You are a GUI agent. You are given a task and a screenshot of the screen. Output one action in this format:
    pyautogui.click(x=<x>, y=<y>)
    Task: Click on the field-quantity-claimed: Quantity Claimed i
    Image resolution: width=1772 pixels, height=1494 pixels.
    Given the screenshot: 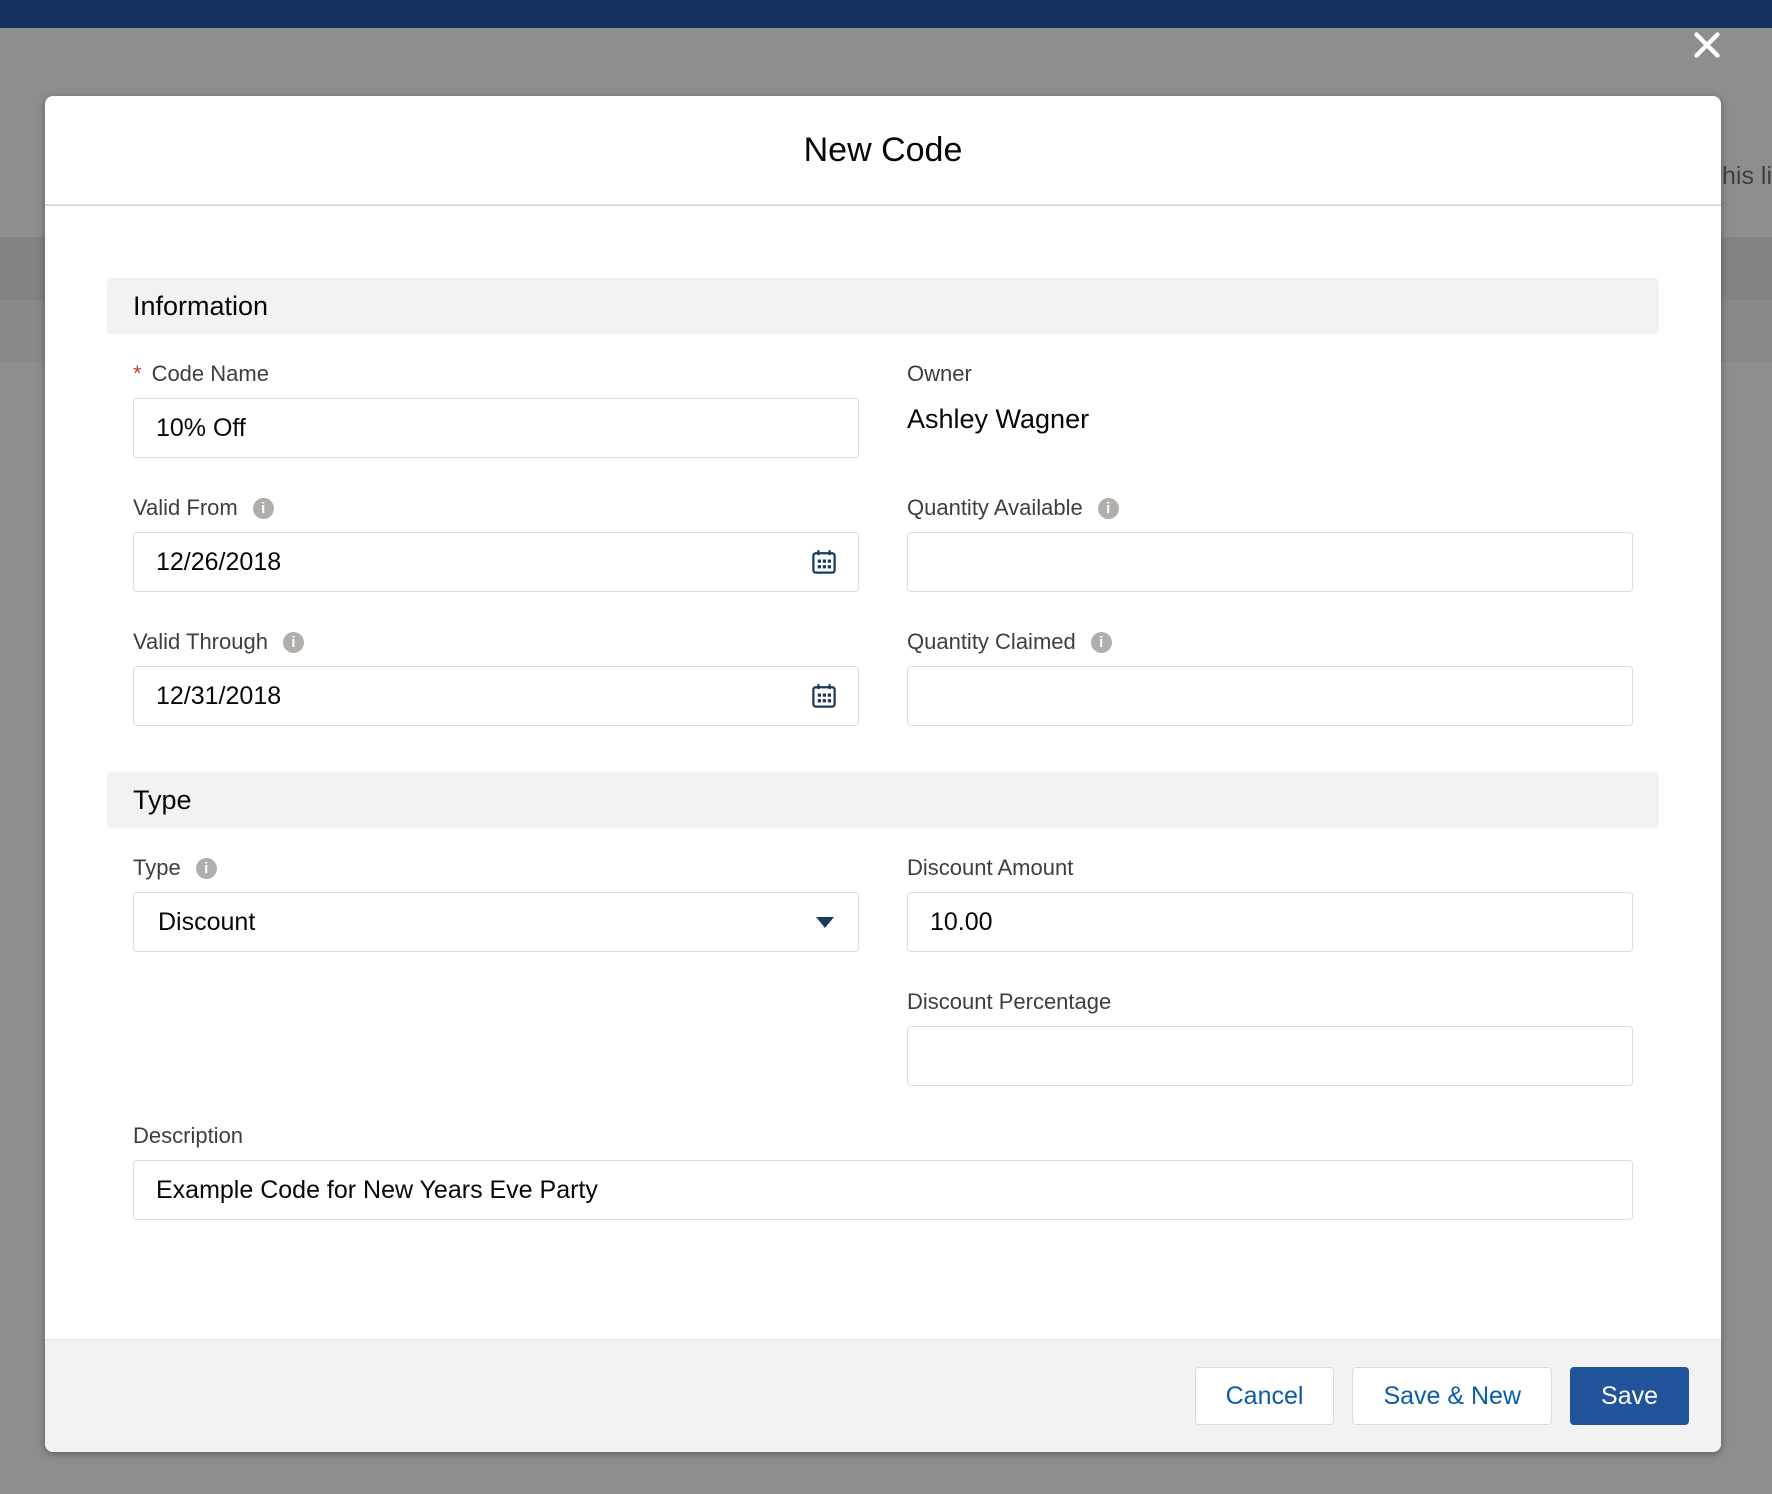 What is the action you would take?
    pyautogui.click(x=1270, y=677)
    